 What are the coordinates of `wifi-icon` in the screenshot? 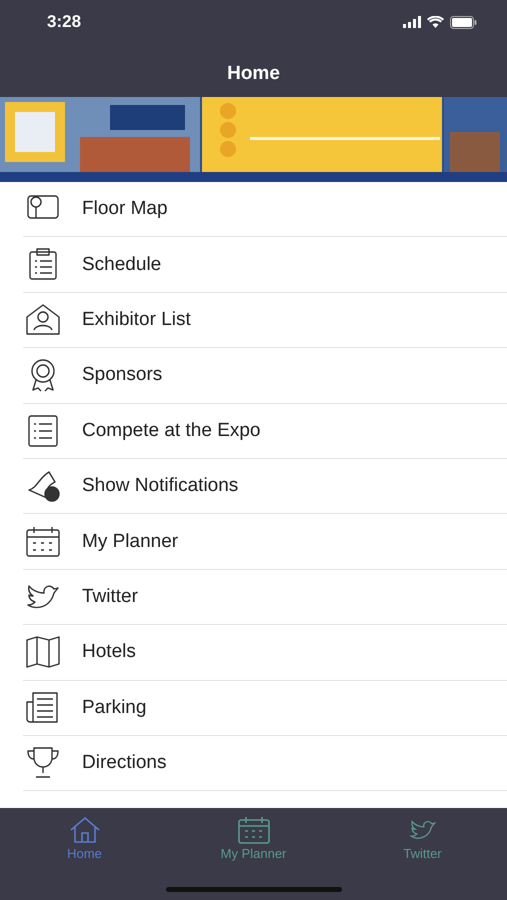 It's located at (435, 22).